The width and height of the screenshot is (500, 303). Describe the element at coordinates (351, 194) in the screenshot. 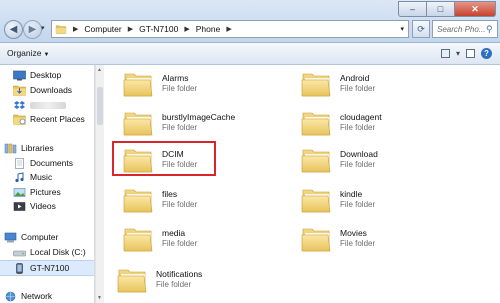

I see `folder-name: kindle` at that location.